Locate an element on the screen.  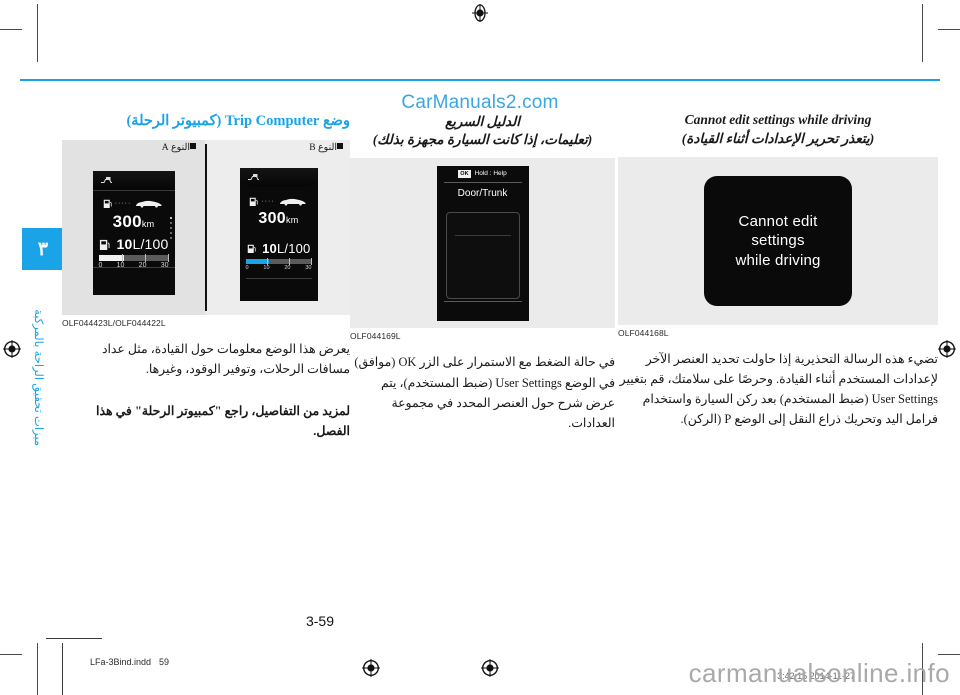
footer-rule is located at coordinates (74, 638).